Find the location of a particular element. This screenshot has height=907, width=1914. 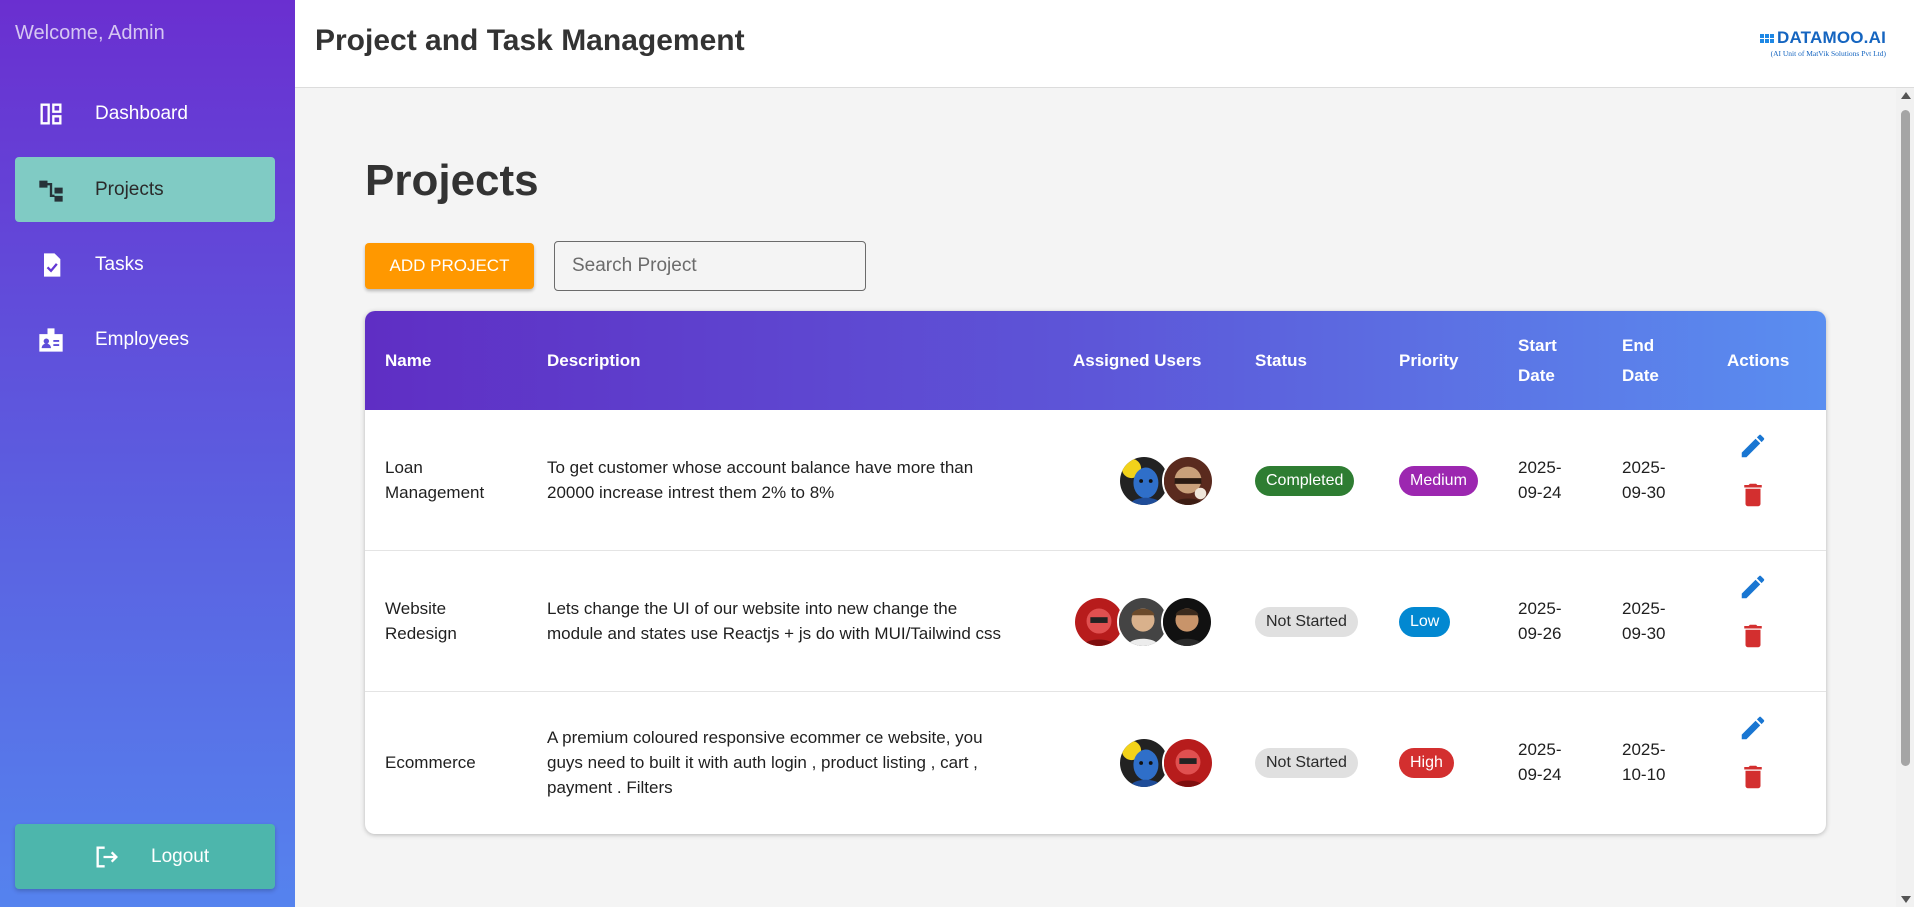

sidebar-item-dashboard: Dashboard is located at coordinates (145, 113).